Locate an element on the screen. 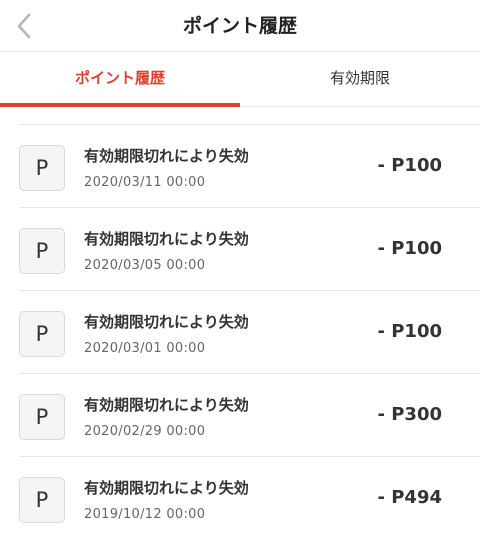 The height and width of the screenshot is (541, 480). navigation-bar: ポイント履歴 is located at coordinates (240, 26).